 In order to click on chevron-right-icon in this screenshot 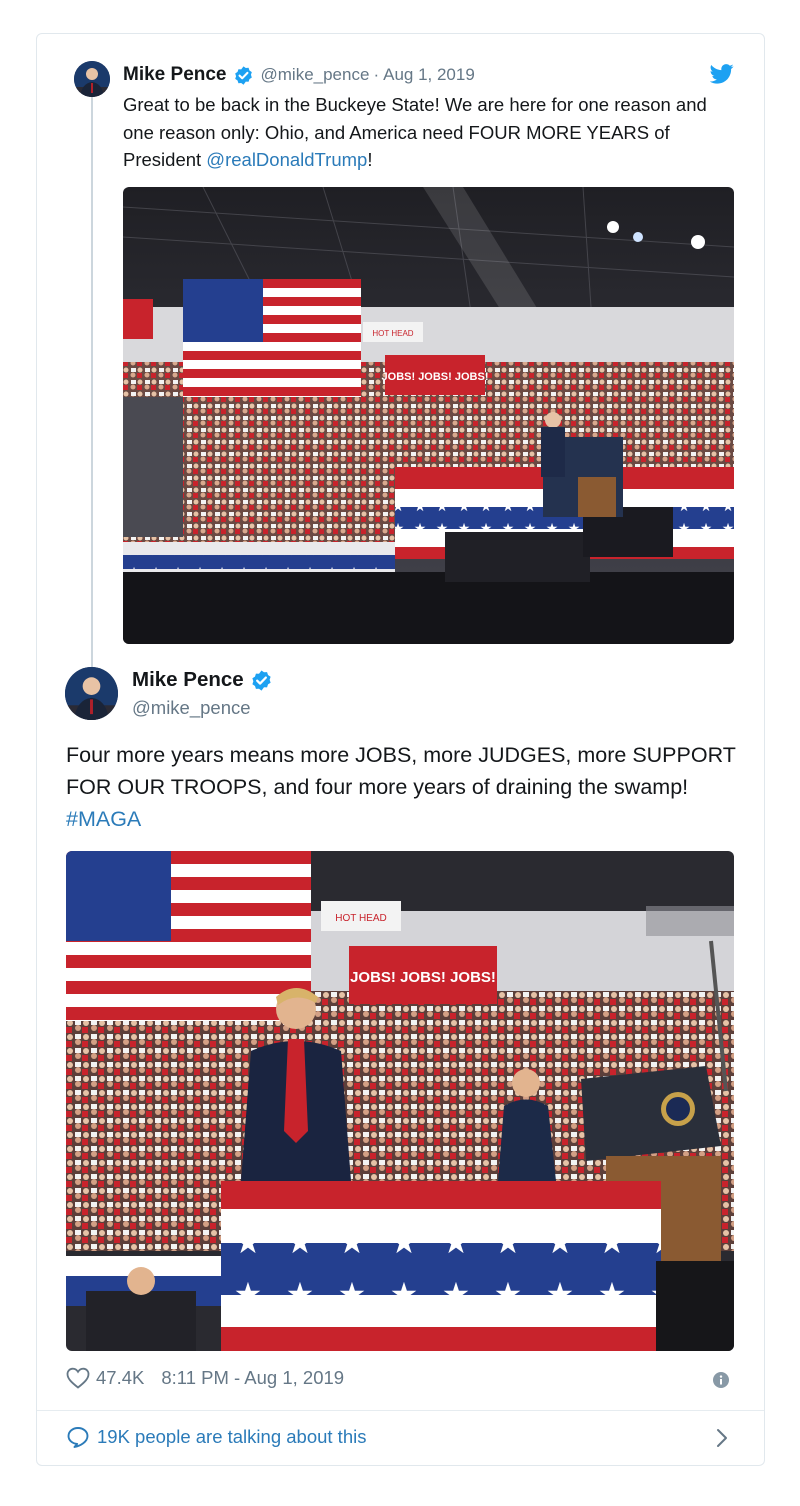, I will do `click(722, 1438)`.